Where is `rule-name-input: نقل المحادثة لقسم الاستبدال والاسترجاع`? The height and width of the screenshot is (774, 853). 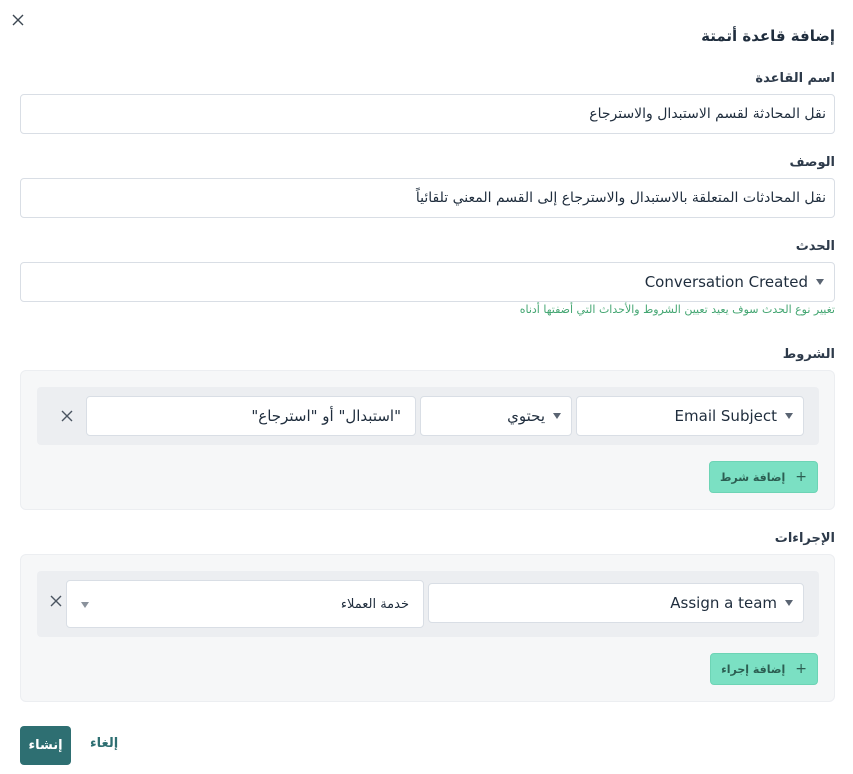
rule-name-input: نقل المحادثة لقسم الاستبدال والاسترجاع is located at coordinates (427, 114).